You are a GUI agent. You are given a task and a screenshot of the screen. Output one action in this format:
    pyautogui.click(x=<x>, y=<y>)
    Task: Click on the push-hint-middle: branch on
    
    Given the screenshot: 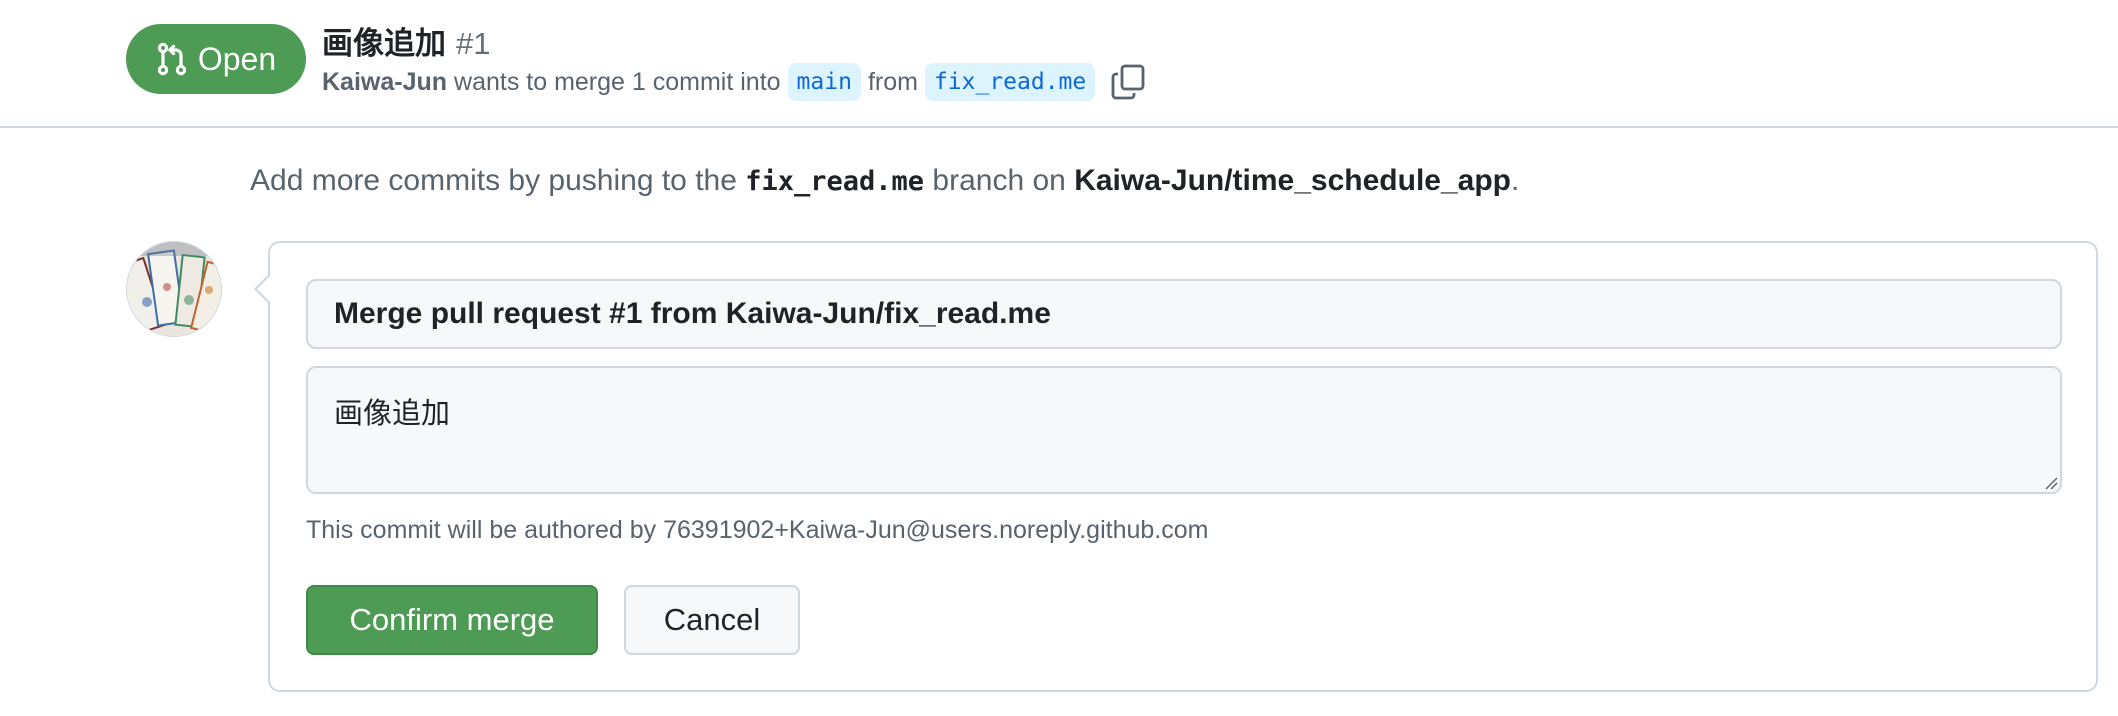 What is the action you would take?
    pyautogui.click(x=999, y=180)
    